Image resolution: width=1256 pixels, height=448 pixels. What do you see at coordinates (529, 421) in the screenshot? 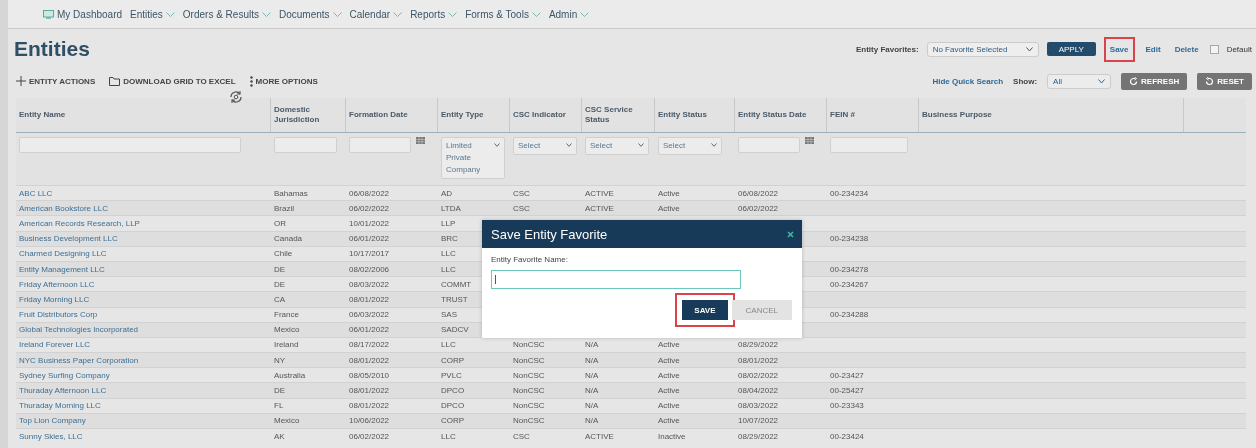
I see `table-cell: NonCSC` at bounding box center [529, 421].